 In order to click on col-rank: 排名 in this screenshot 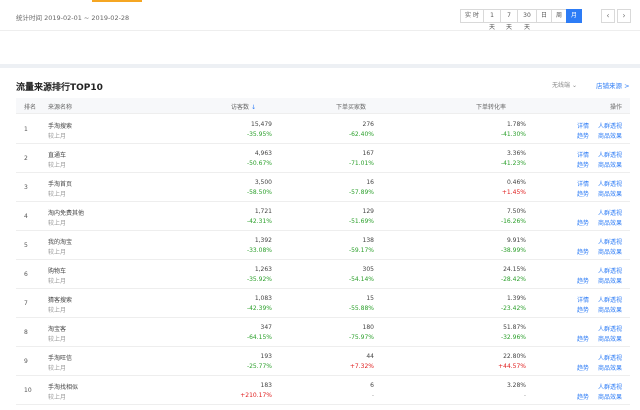, I will do `click(30, 107)`.